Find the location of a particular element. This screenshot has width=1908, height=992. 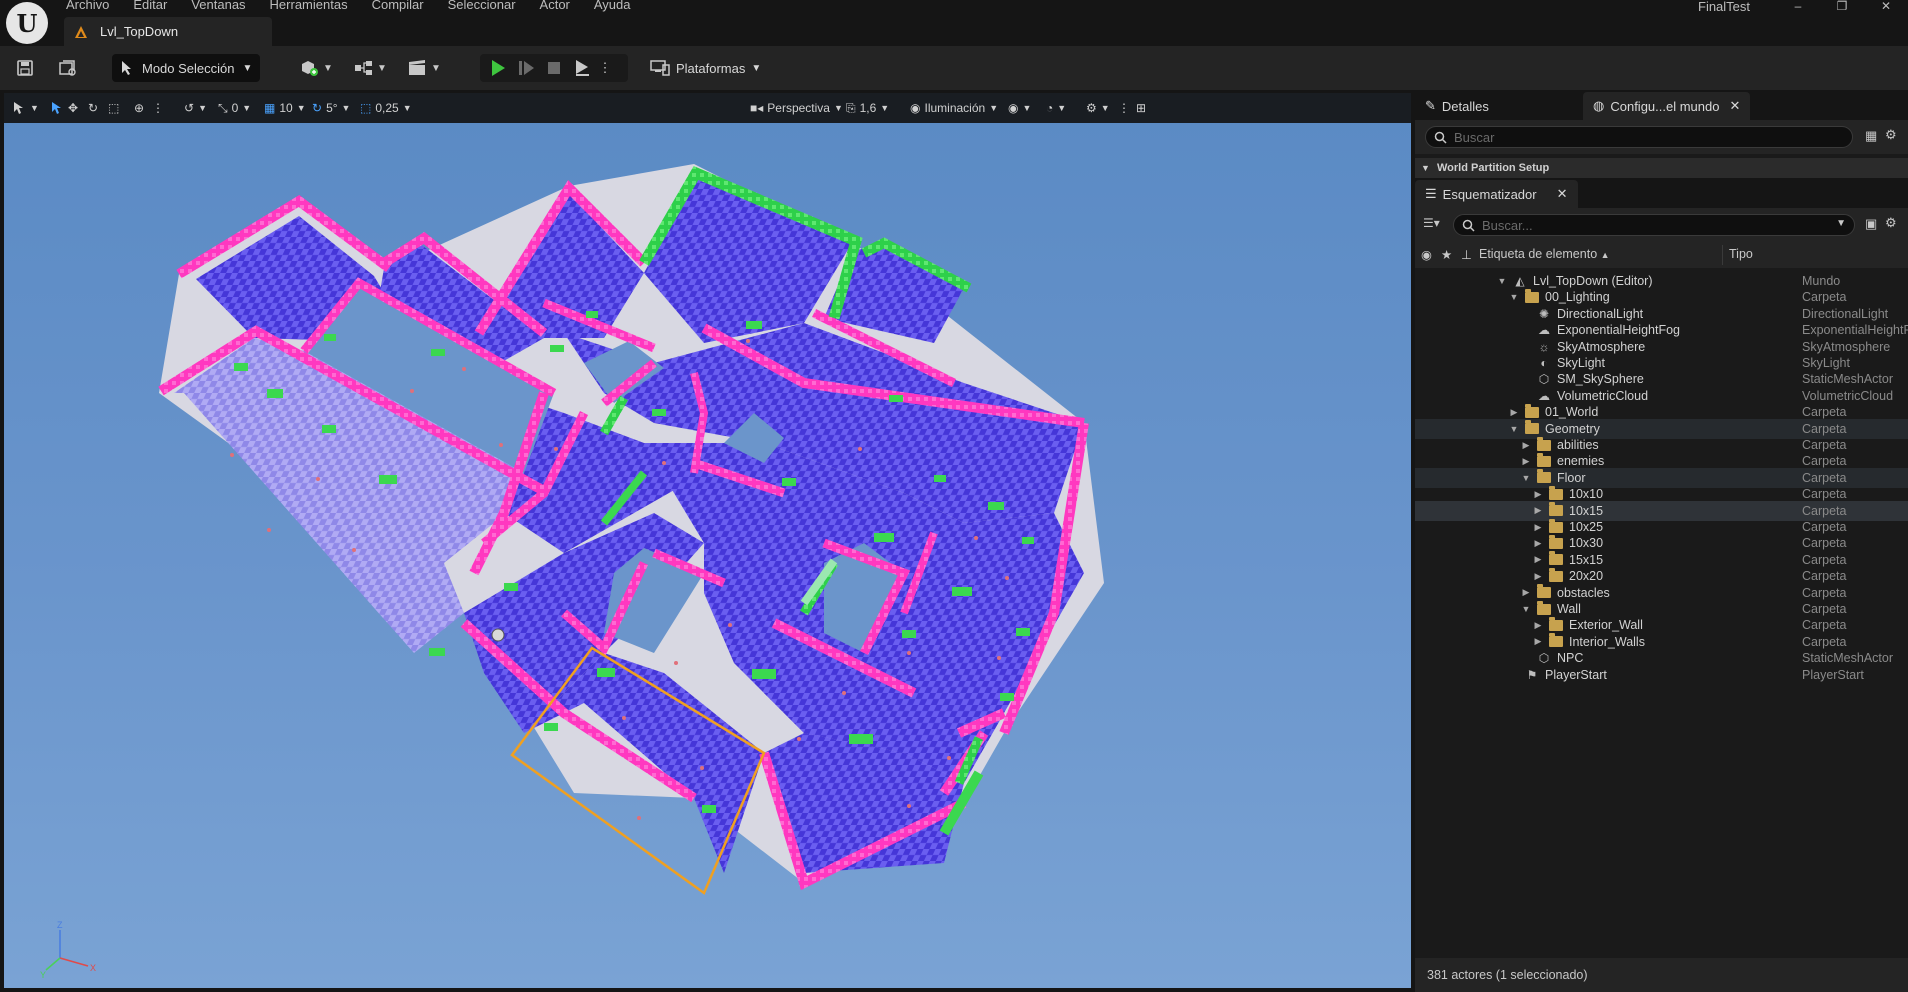

play-icon is located at coordinates (498, 68).